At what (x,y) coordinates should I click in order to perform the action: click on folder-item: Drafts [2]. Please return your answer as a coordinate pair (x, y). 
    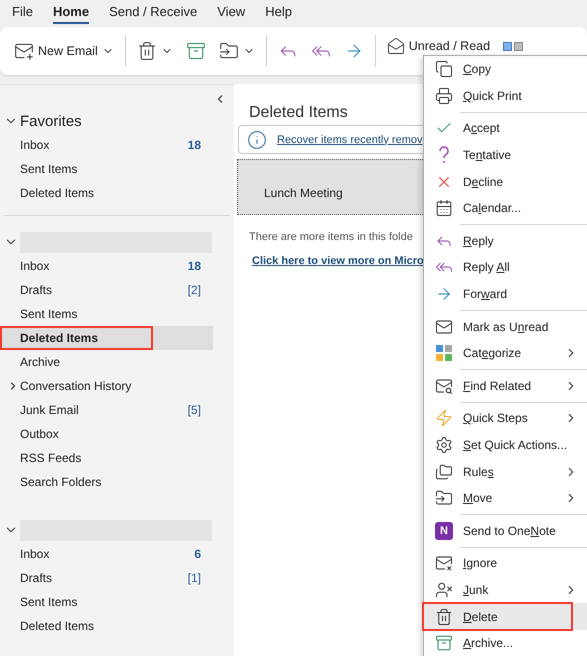
    Looking at the image, I should click on (106, 290).